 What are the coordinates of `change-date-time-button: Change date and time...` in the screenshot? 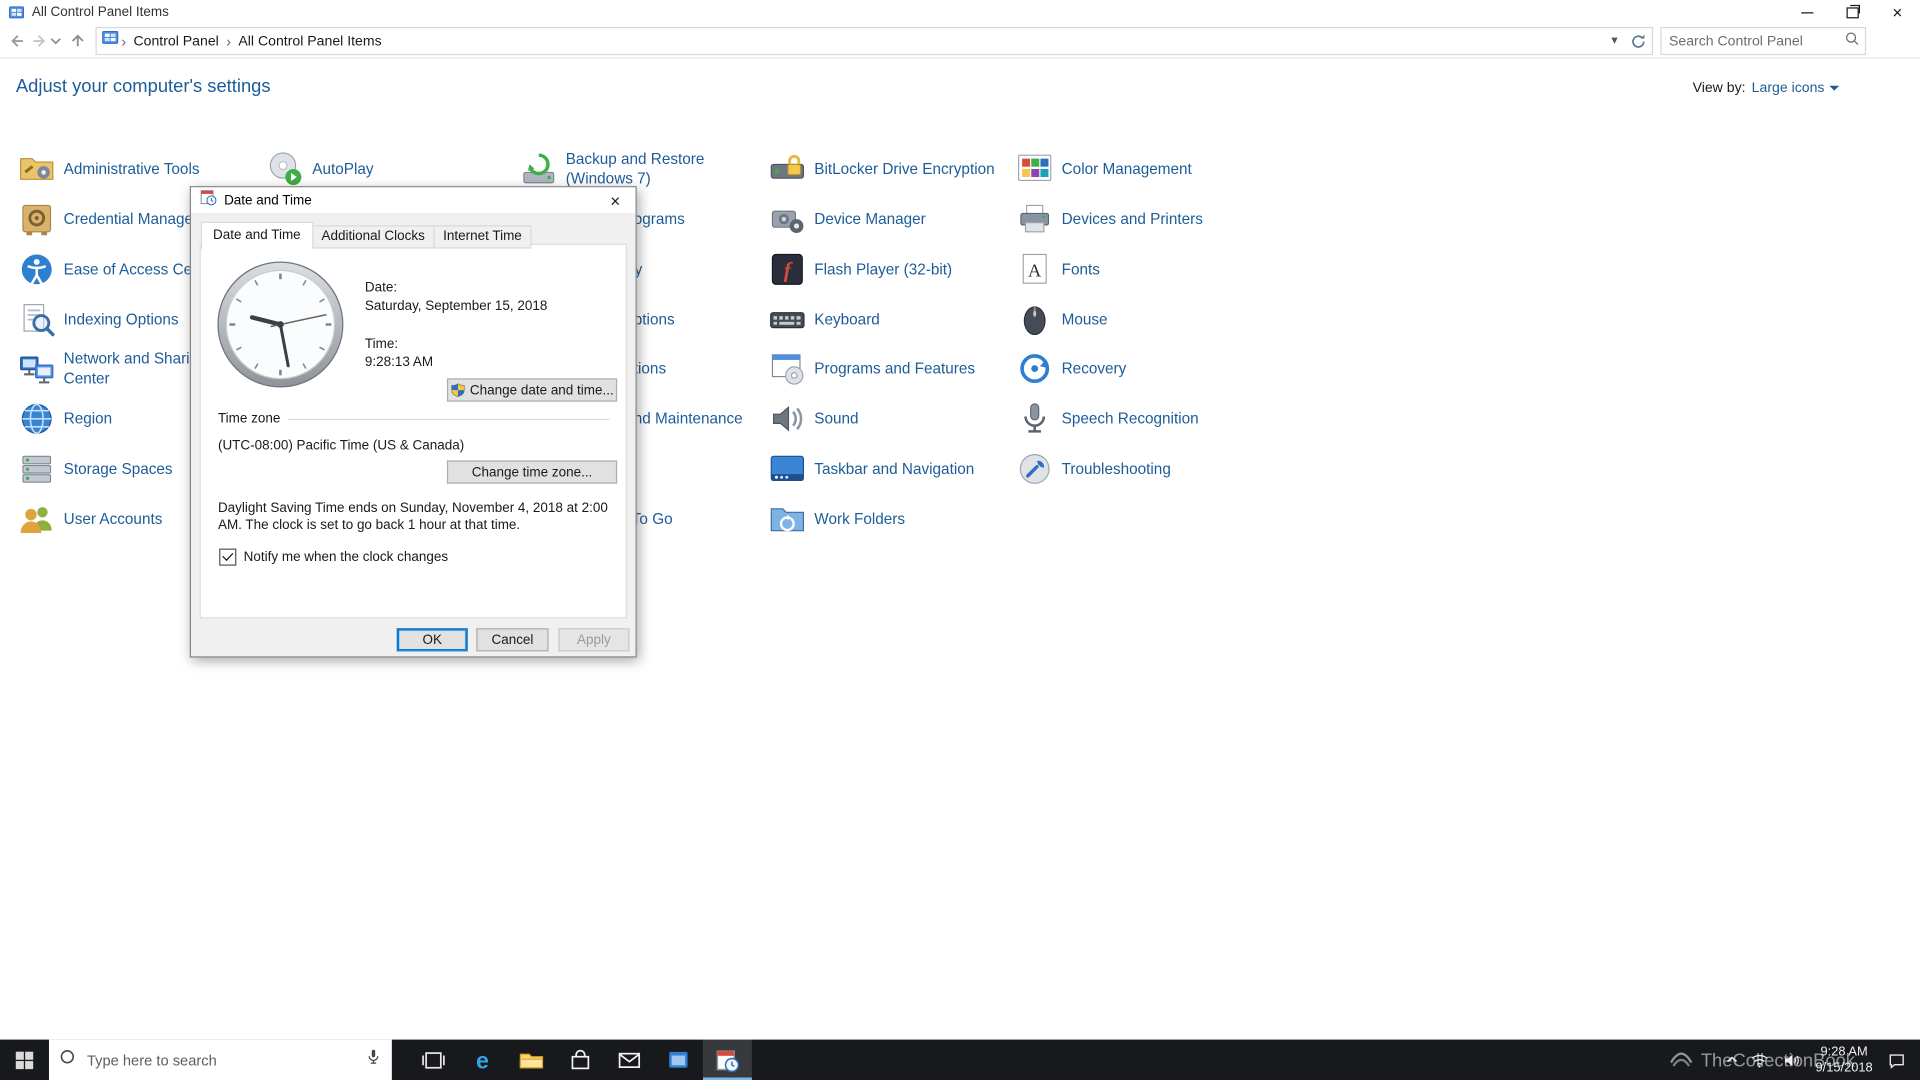 It's located at (532, 390).